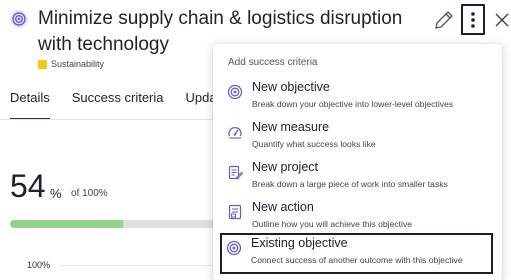  I want to click on measure-gauge-icon, so click(235, 132).